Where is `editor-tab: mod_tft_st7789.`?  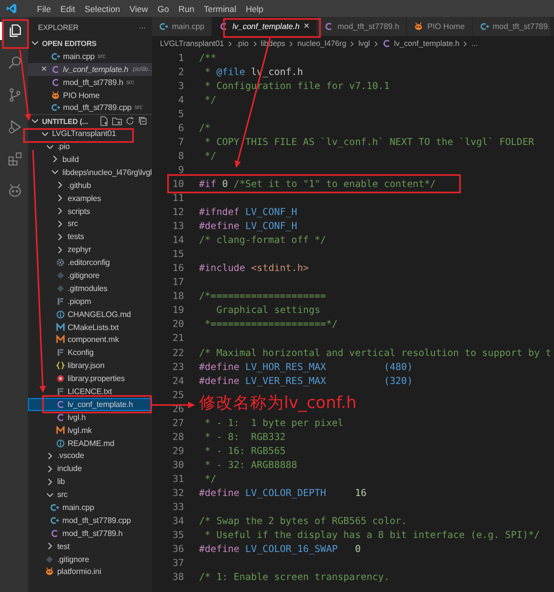 editor-tab: mod_tft_st7789. is located at coordinates (511, 26).